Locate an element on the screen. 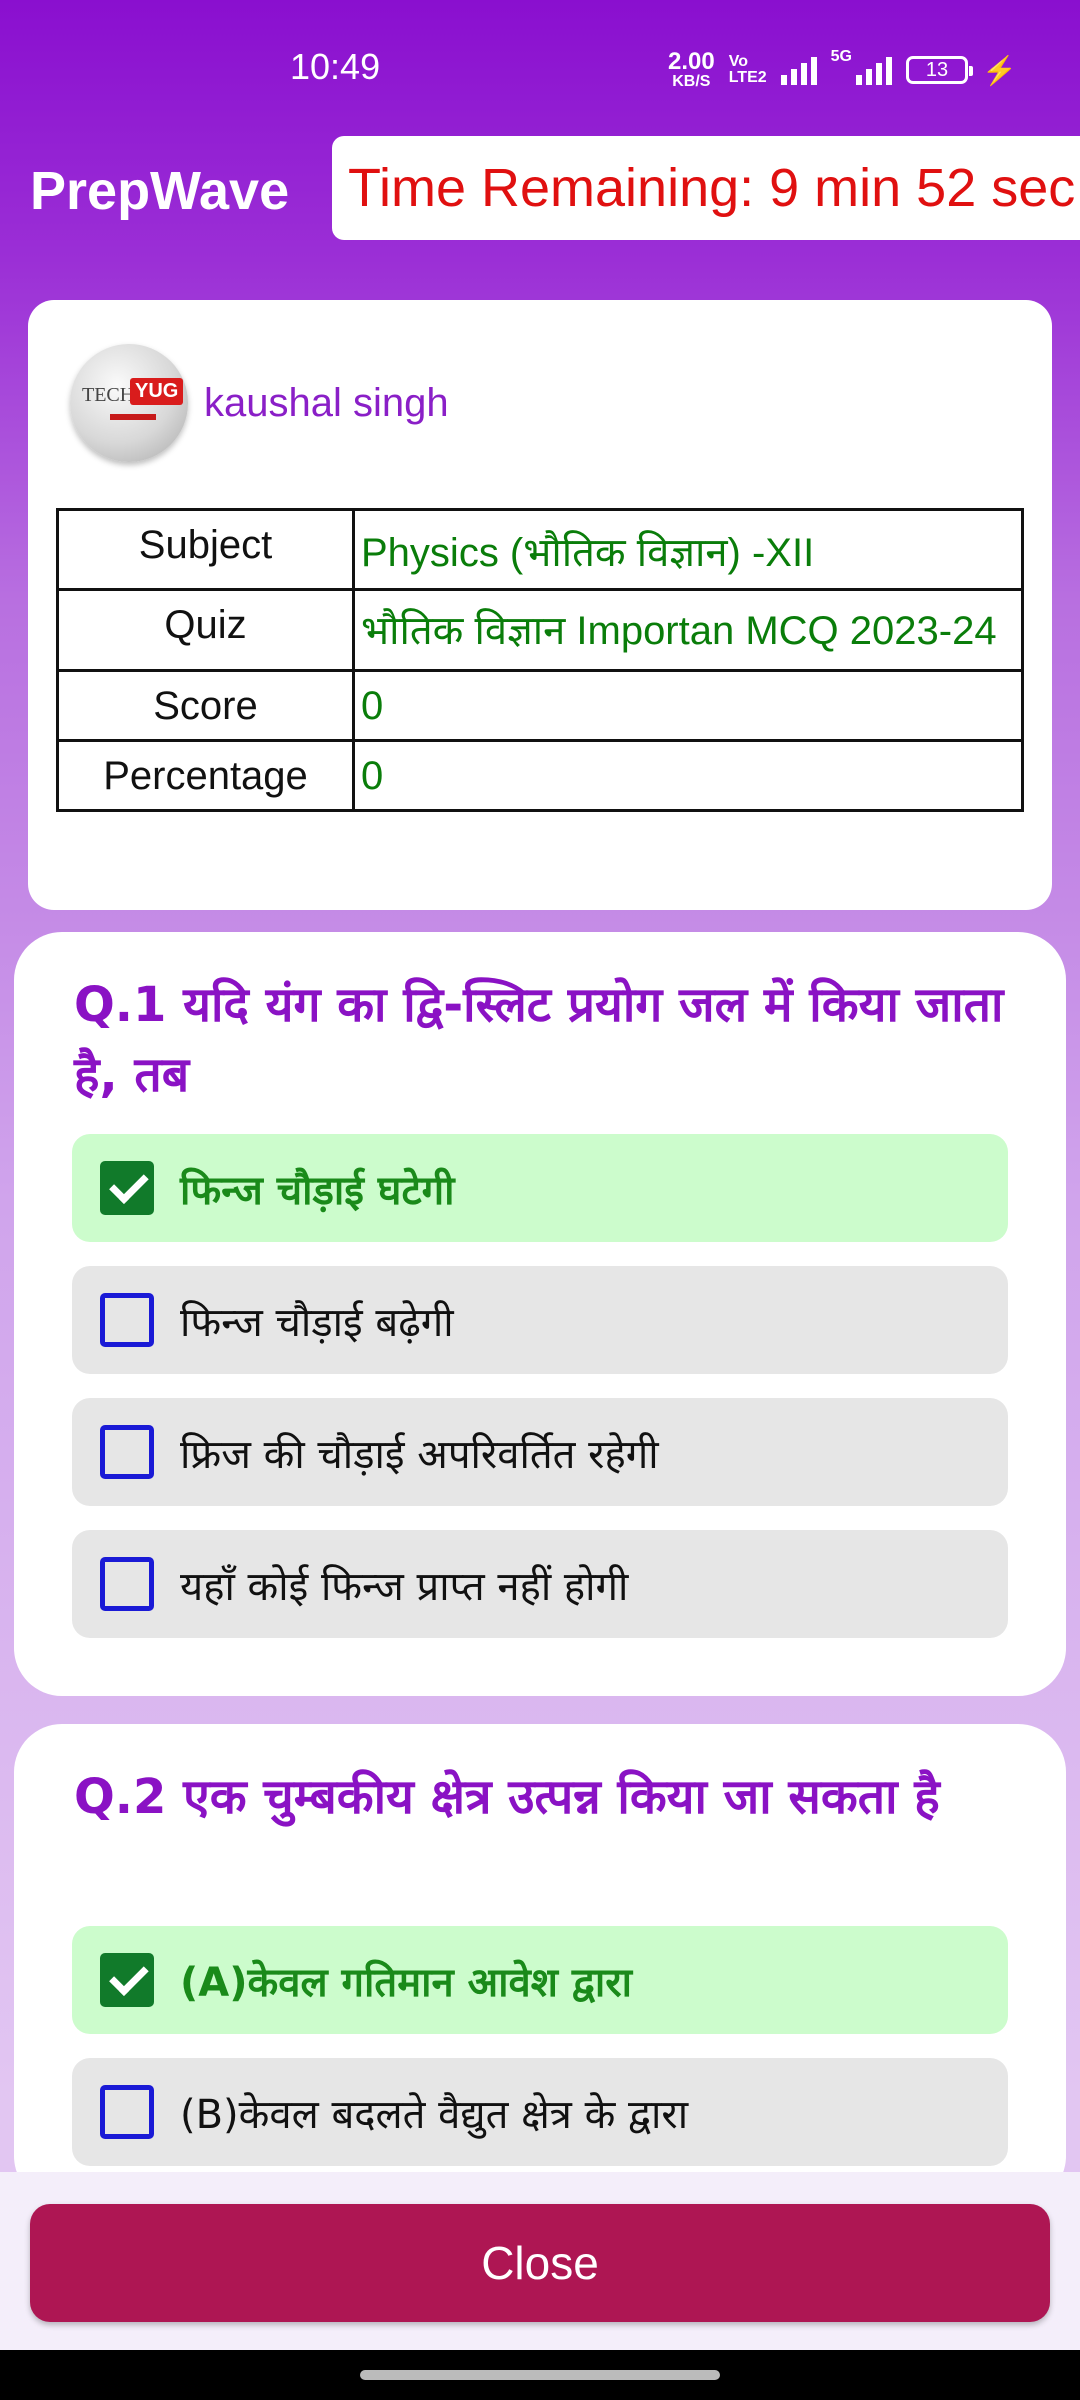  table-row: Score 0 is located at coordinates (540, 705).